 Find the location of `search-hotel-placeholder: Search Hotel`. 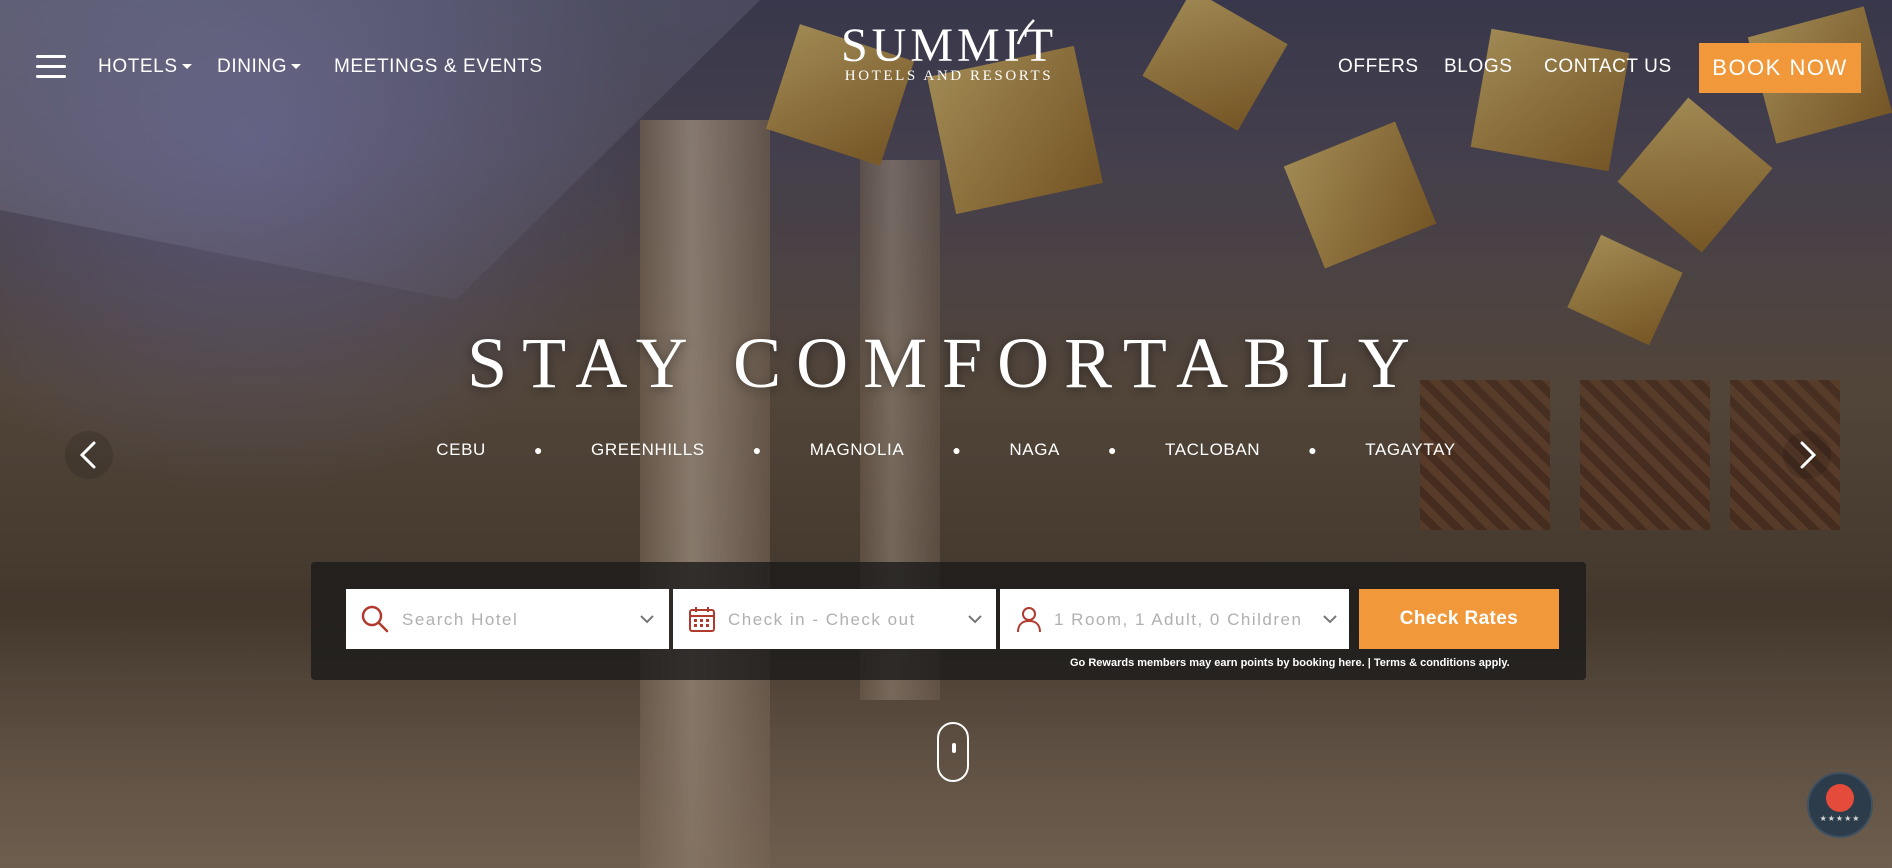

search-hotel-placeholder: Search Hotel is located at coordinates (460, 619).